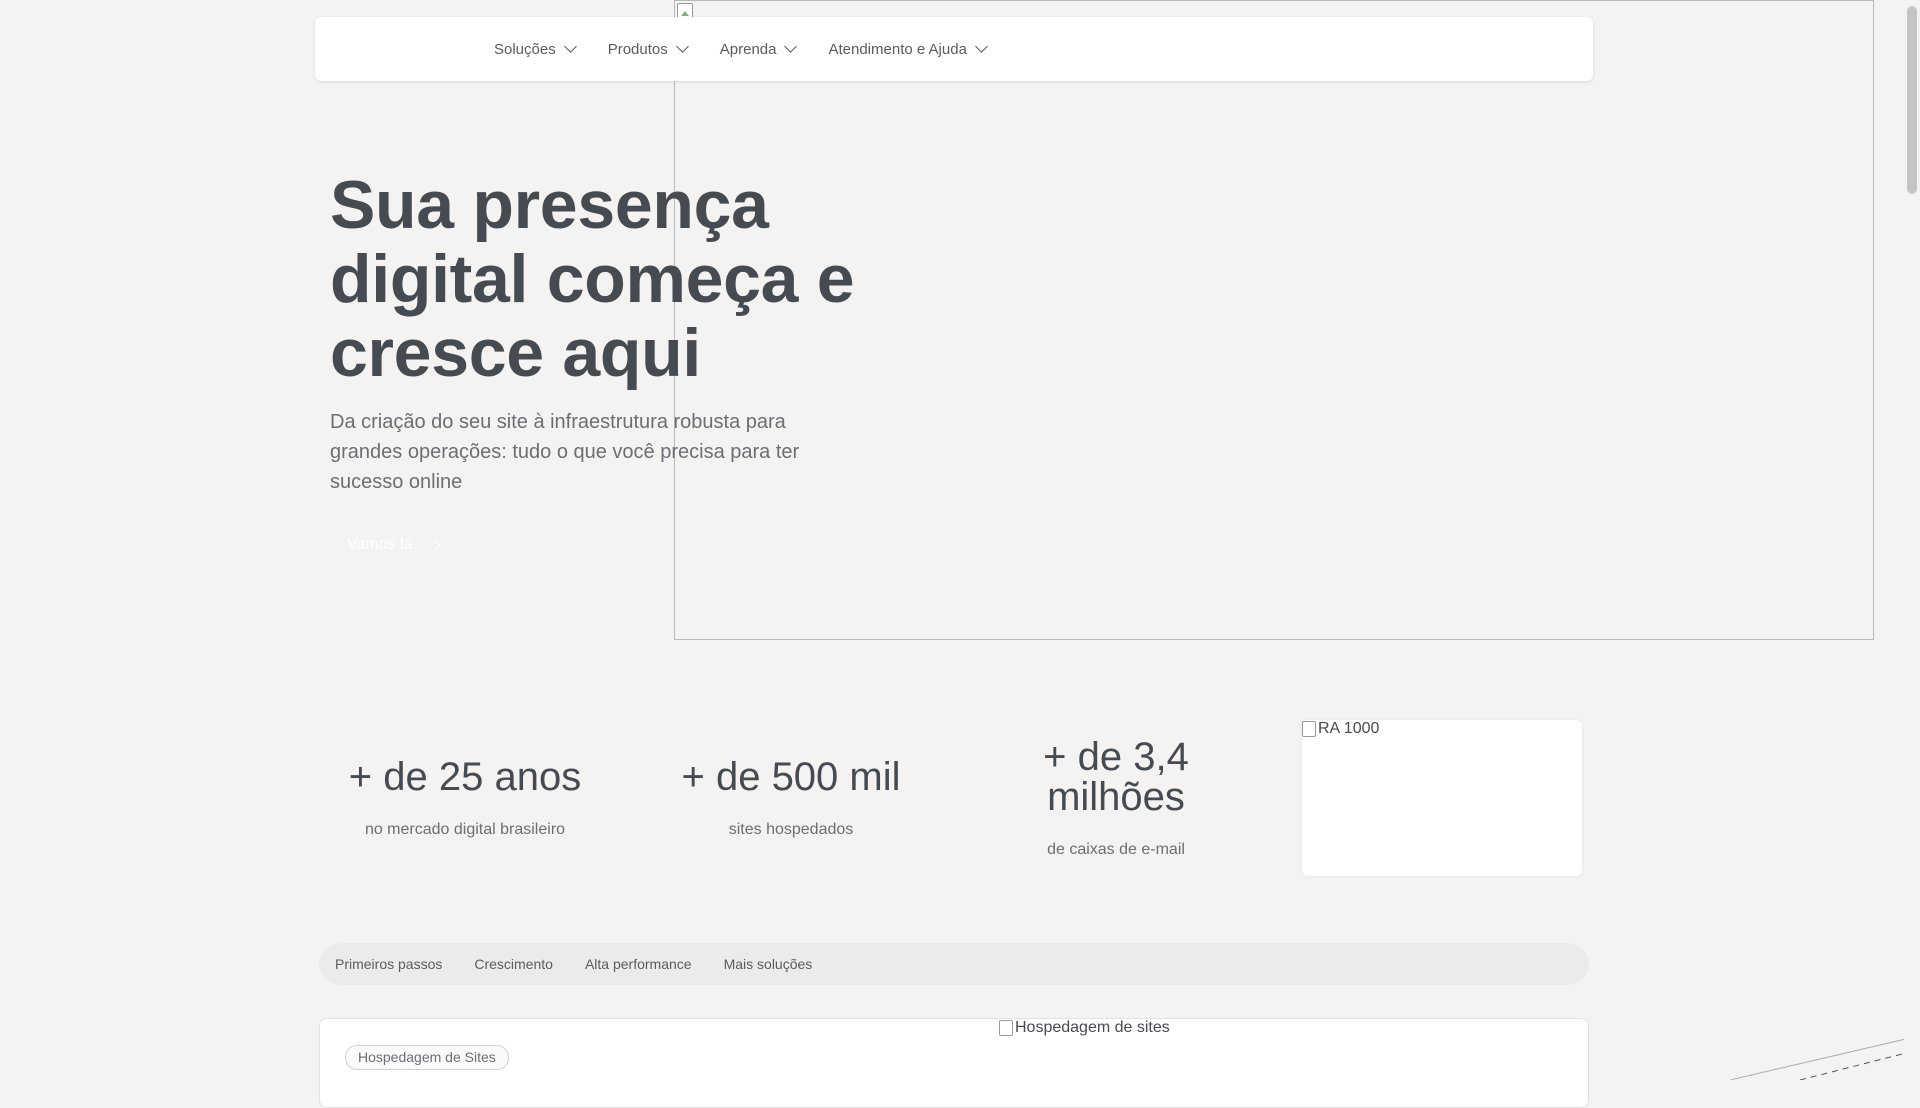 The image size is (1920, 1108). I want to click on tab-mais-solucoes: Mais soluções, so click(768, 964).